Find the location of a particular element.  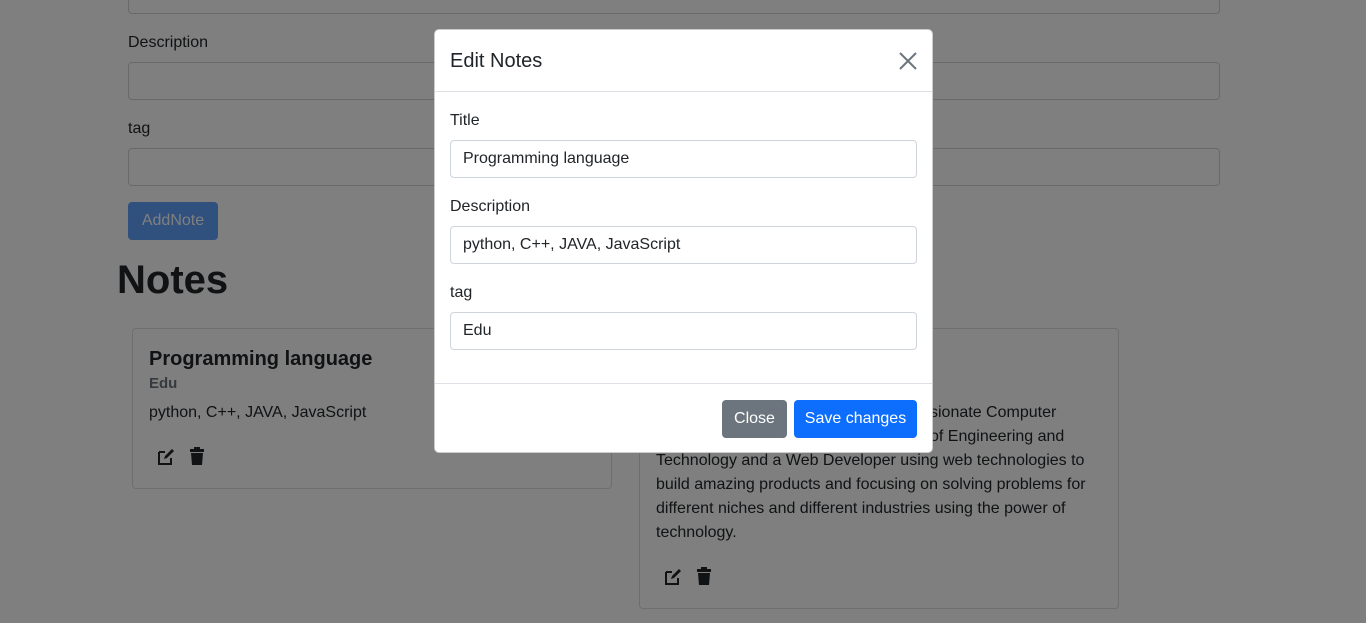

modal-title-label: Title is located at coordinates (465, 120).